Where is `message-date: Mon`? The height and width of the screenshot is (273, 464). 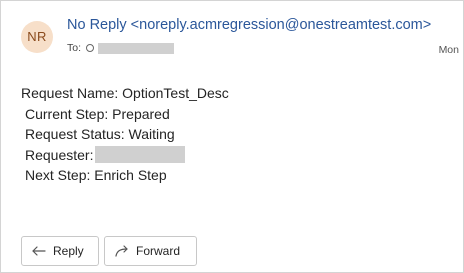 message-date: Mon is located at coordinates (448, 50).